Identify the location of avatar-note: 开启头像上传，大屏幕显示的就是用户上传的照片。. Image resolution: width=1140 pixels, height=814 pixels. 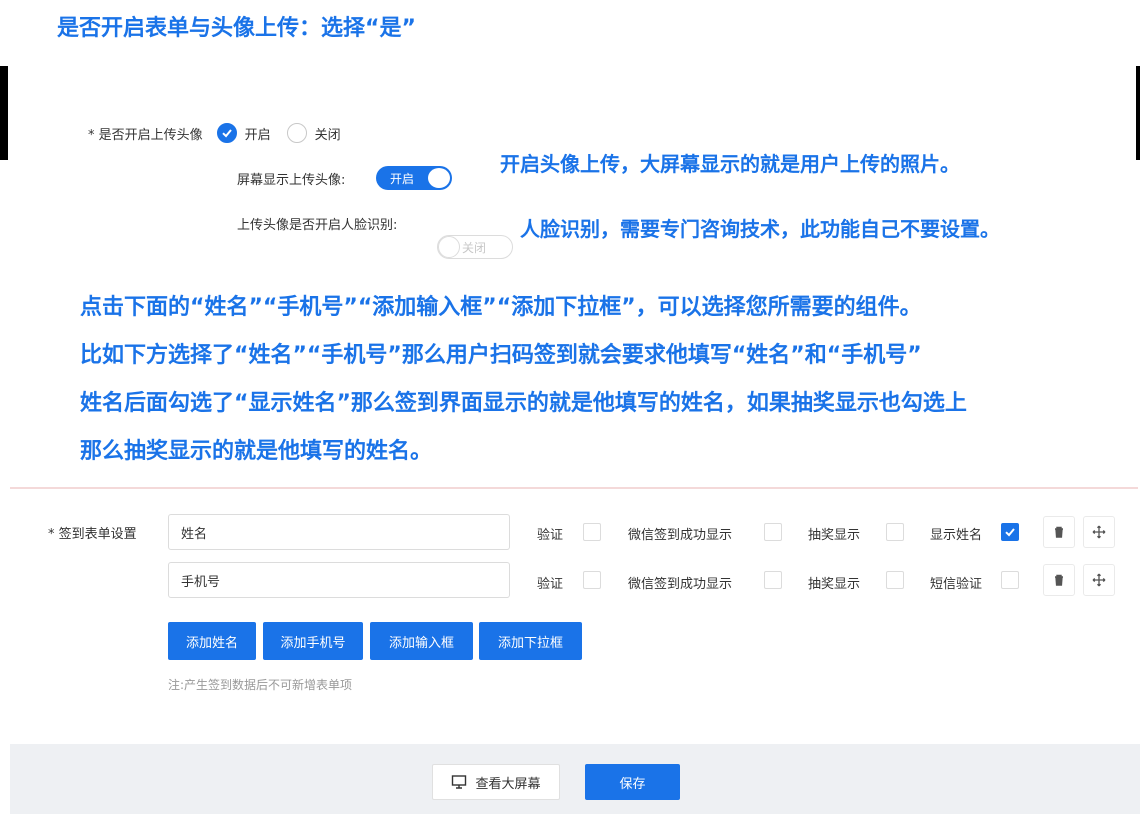
(730, 164).